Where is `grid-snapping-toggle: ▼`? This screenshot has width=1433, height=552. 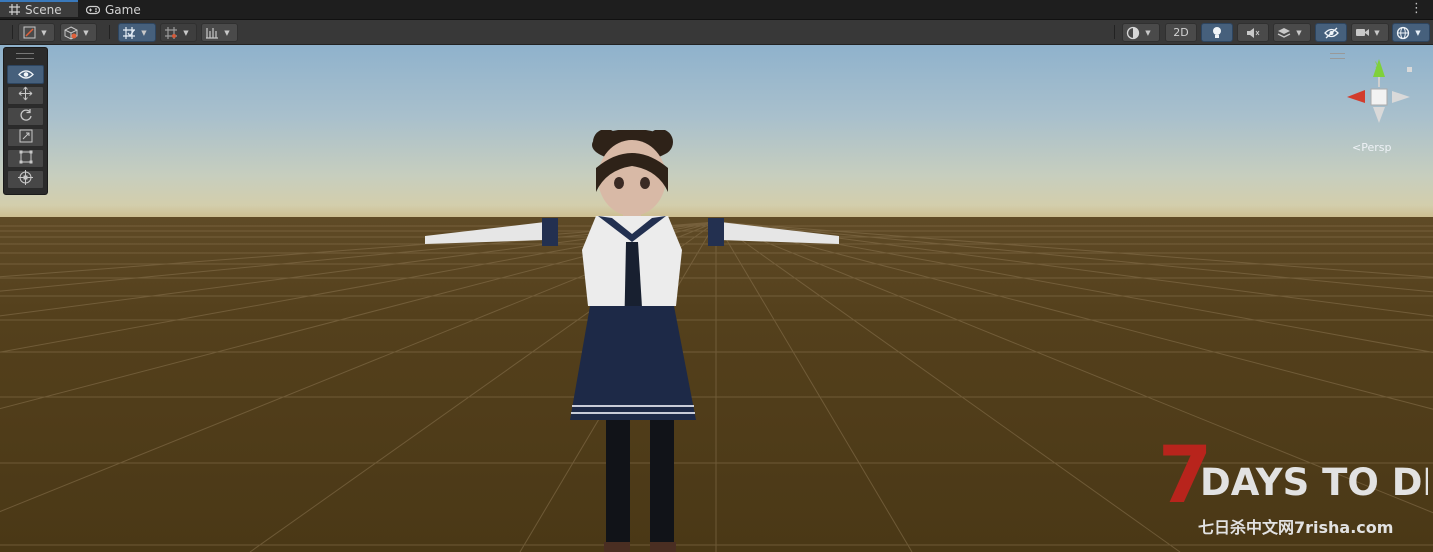 grid-snapping-toggle: ▼ is located at coordinates (137, 32).